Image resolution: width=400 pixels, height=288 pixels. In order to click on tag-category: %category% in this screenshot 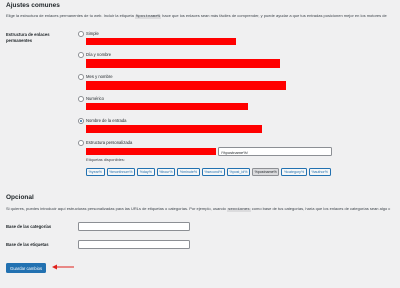, I will do `click(294, 172)`.